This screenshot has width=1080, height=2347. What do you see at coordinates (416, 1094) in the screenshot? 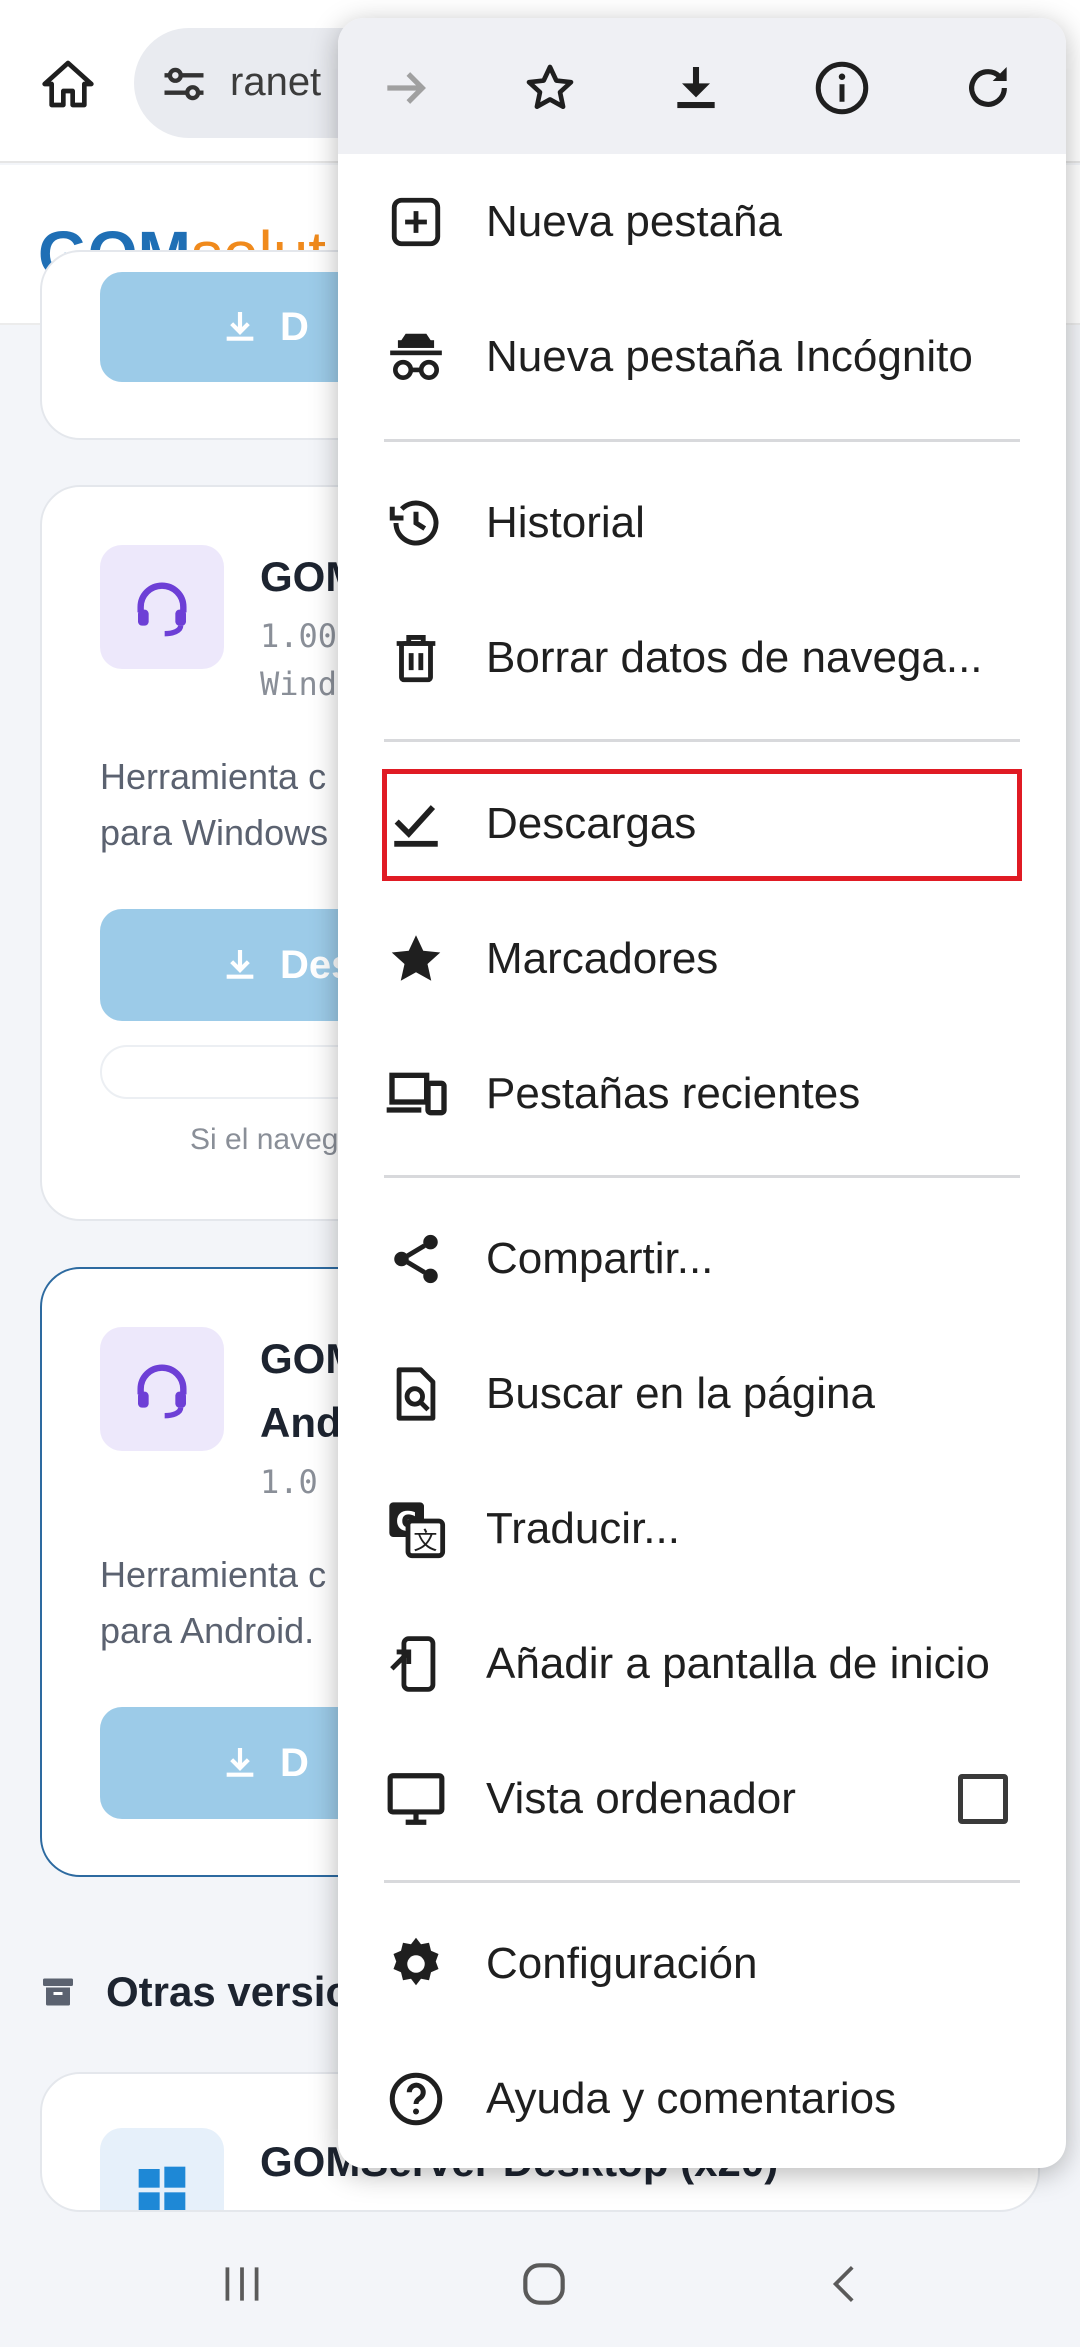
I see `devices-icon` at bounding box center [416, 1094].